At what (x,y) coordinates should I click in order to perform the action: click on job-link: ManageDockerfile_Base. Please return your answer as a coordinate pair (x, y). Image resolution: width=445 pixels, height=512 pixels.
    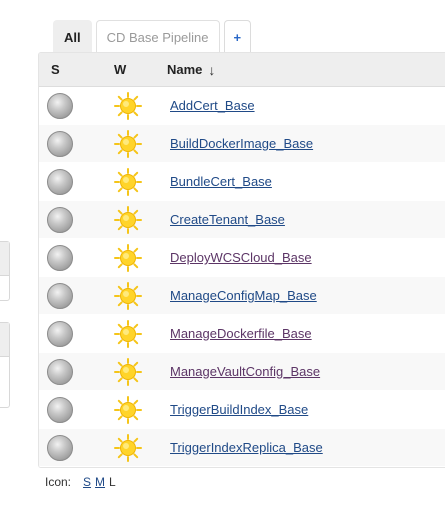
    Looking at the image, I should click on (241, 333).